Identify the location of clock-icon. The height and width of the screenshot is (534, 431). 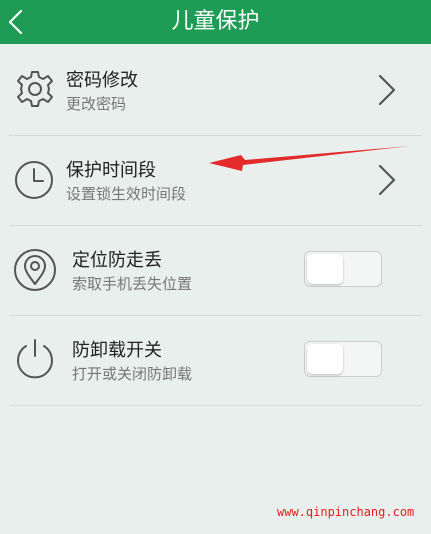
(34, 180).